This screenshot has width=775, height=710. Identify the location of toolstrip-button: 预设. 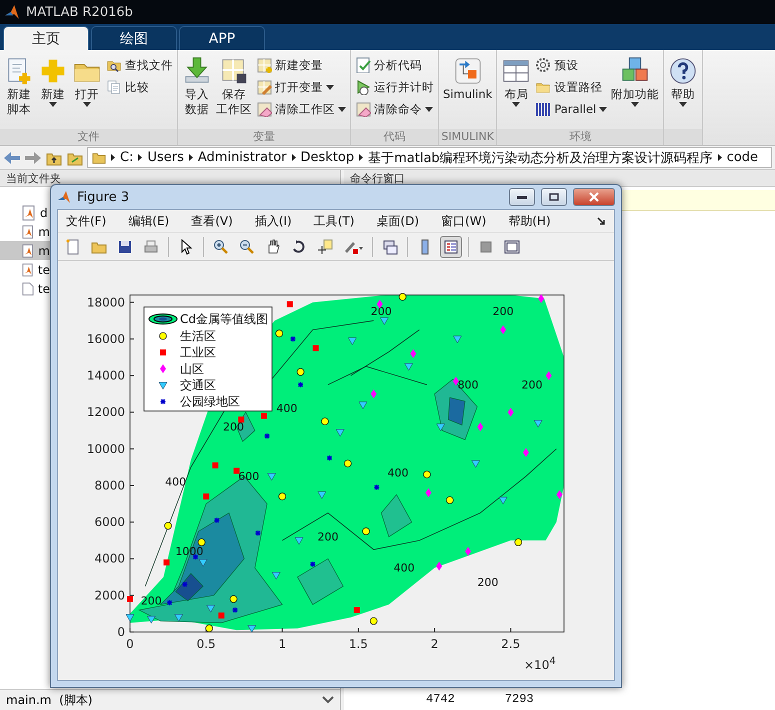
(571, 65).